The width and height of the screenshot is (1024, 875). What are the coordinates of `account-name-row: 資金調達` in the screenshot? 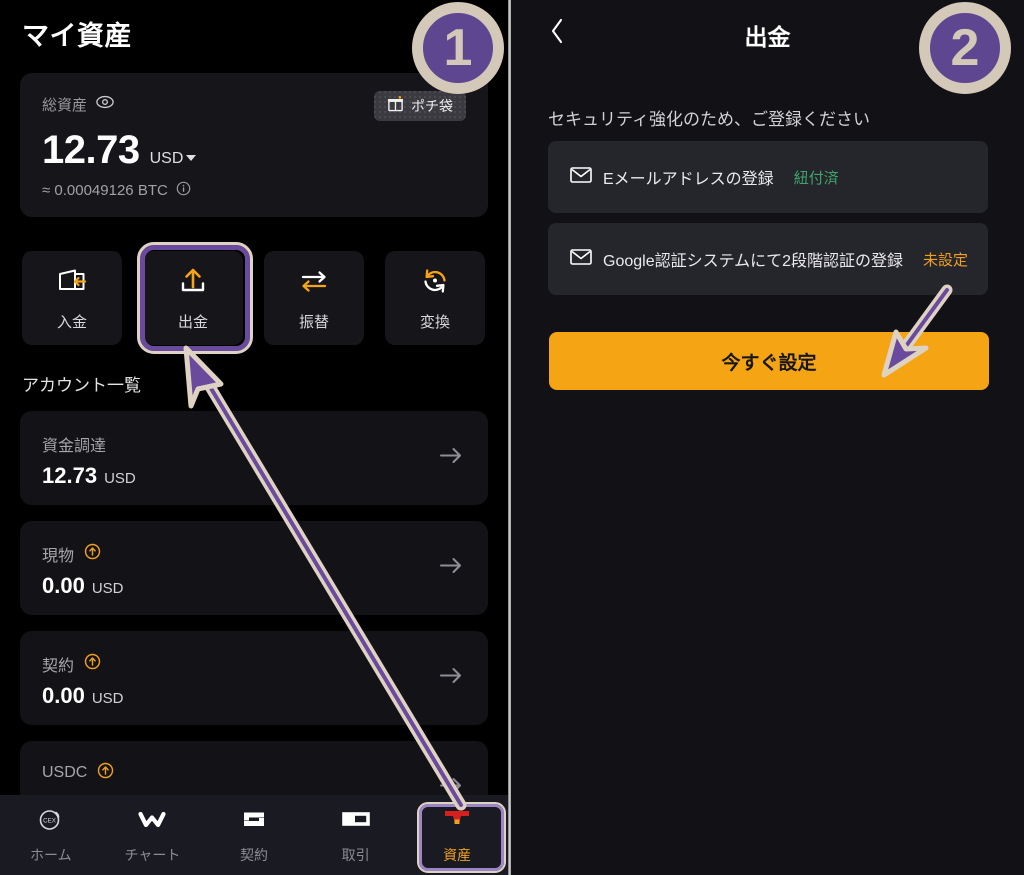 It's located at (74, 444).